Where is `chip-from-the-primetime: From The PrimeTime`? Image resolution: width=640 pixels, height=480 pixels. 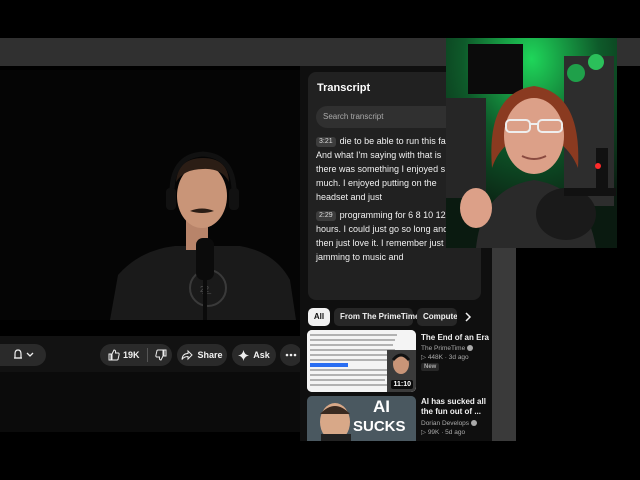
chip-from-the-primetime: From The PrimeTime is located at coordinates (376, 317).